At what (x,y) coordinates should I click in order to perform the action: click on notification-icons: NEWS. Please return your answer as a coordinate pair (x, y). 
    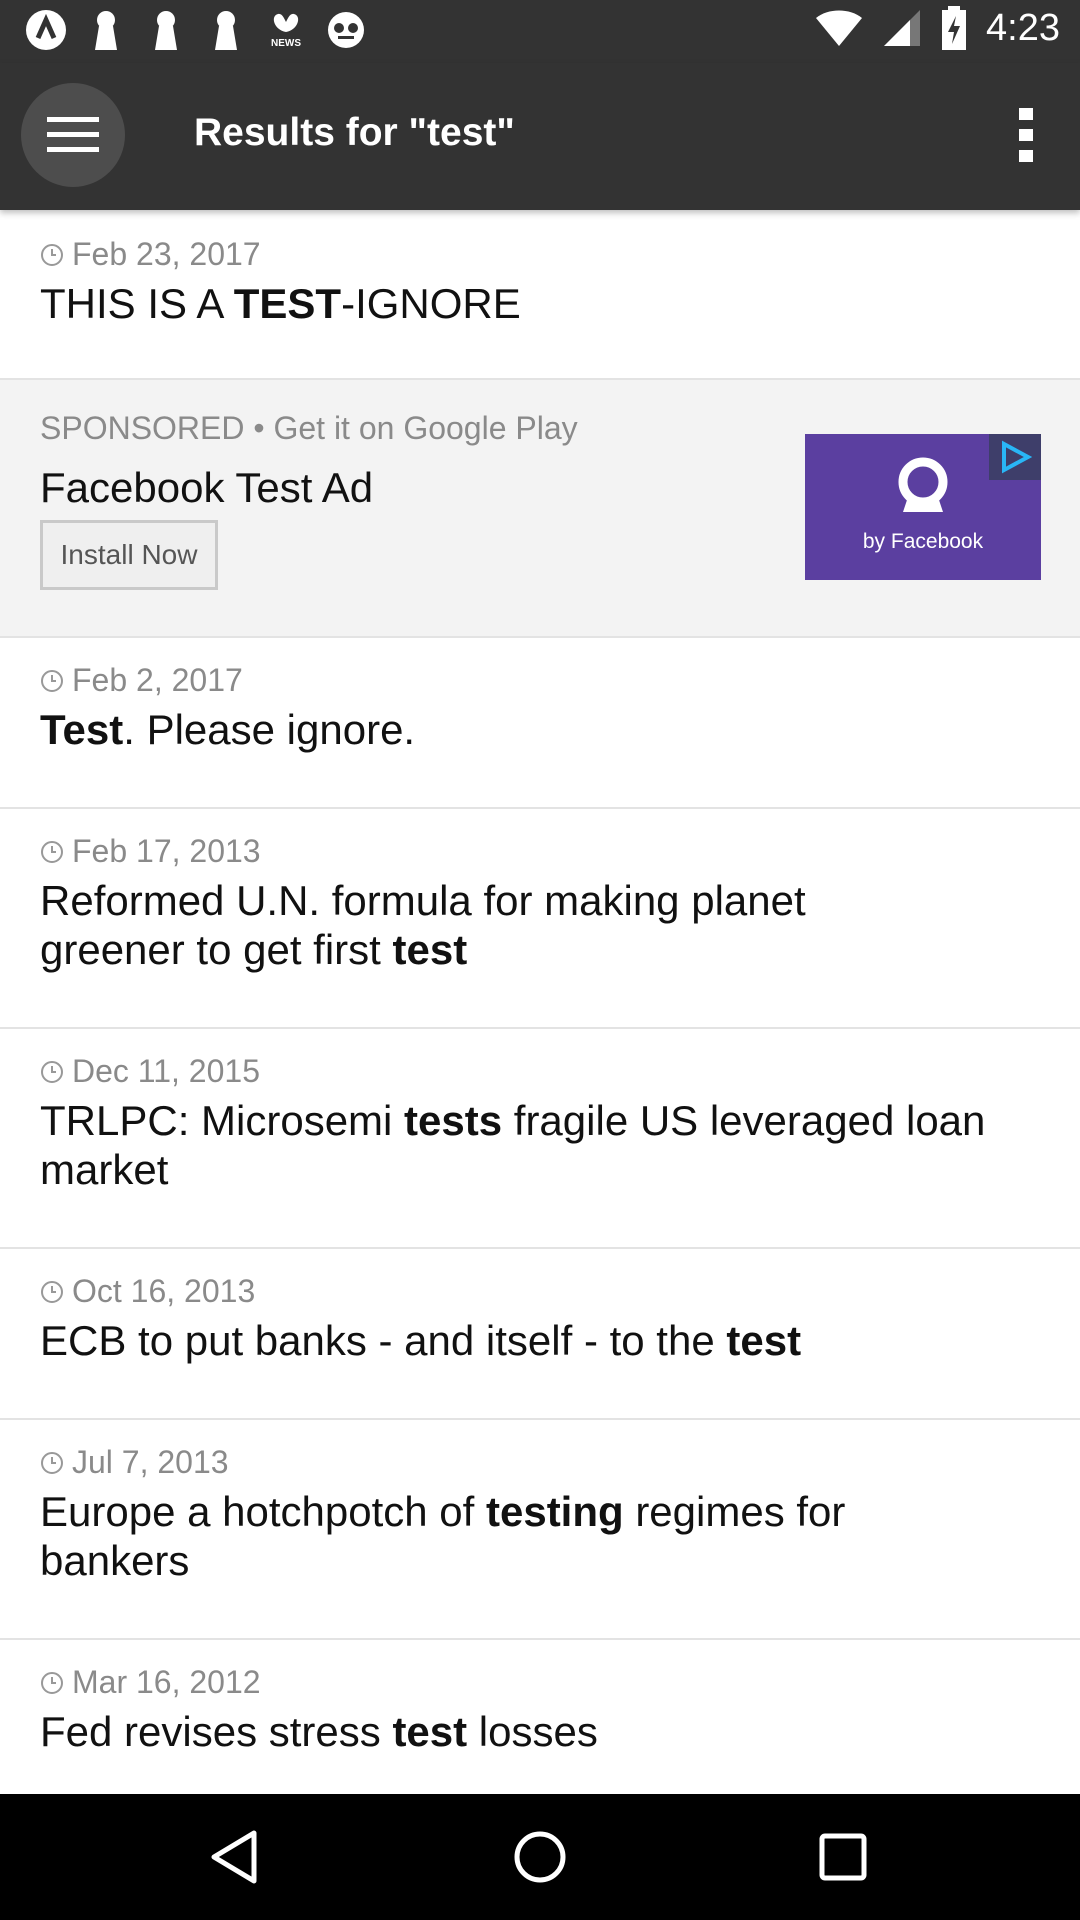
    Looking at the image, I should click on (196, 30).